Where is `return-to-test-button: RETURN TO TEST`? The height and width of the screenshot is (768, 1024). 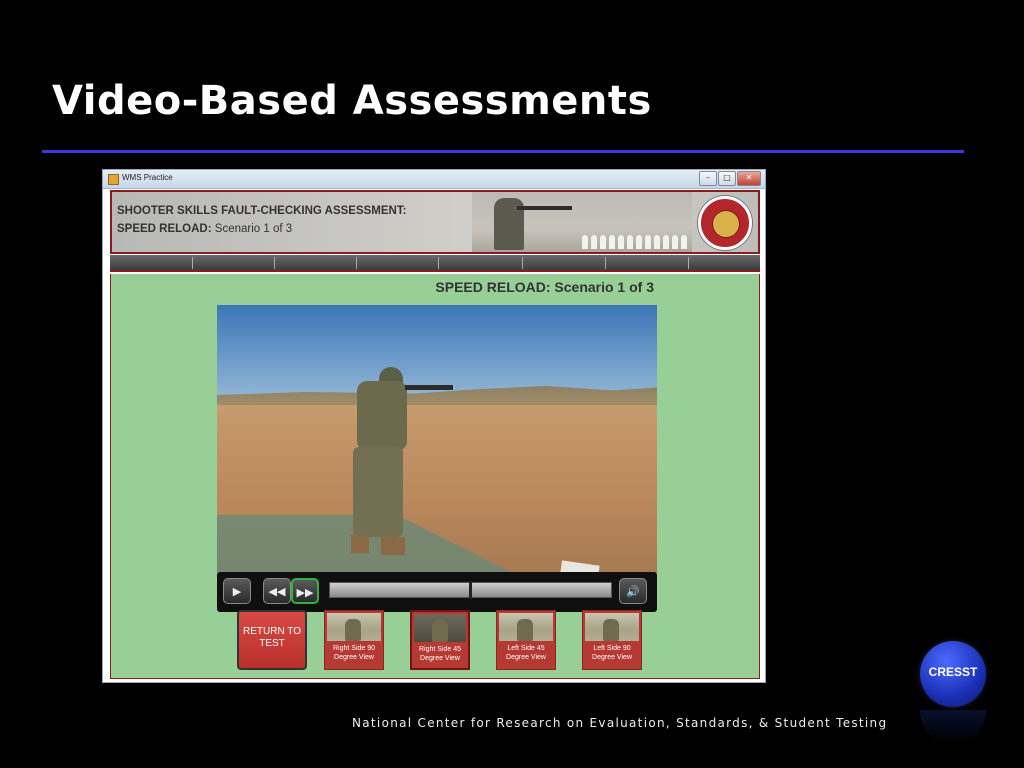 return-to-test-button: RETURN TO TEST is located at coordinates (272, 640).